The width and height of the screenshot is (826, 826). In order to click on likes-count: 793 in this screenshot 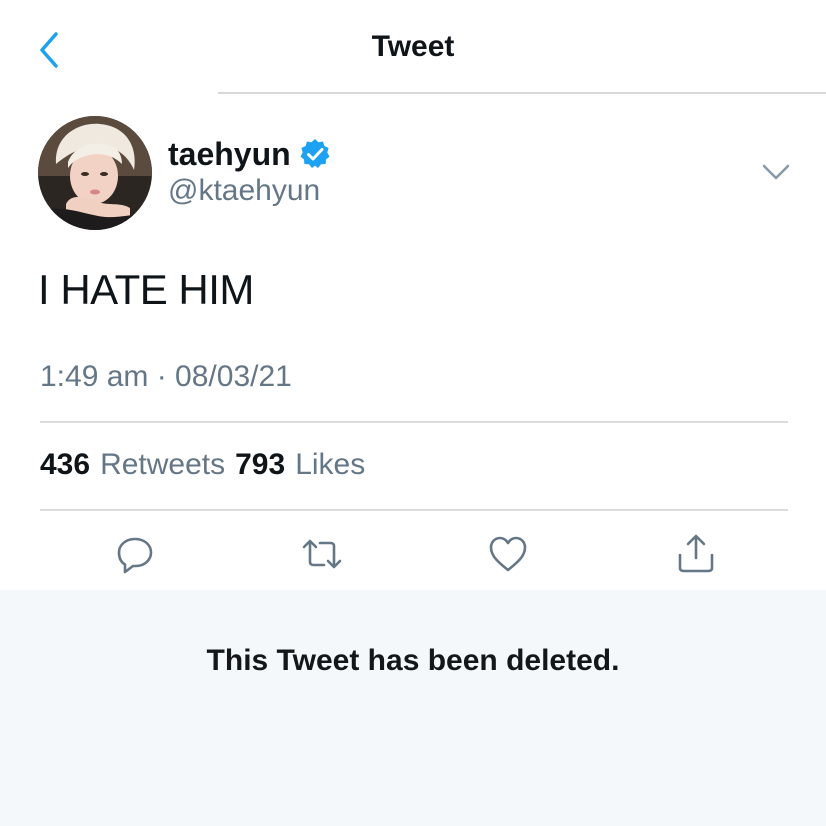, I will do `click(260, 464)`.